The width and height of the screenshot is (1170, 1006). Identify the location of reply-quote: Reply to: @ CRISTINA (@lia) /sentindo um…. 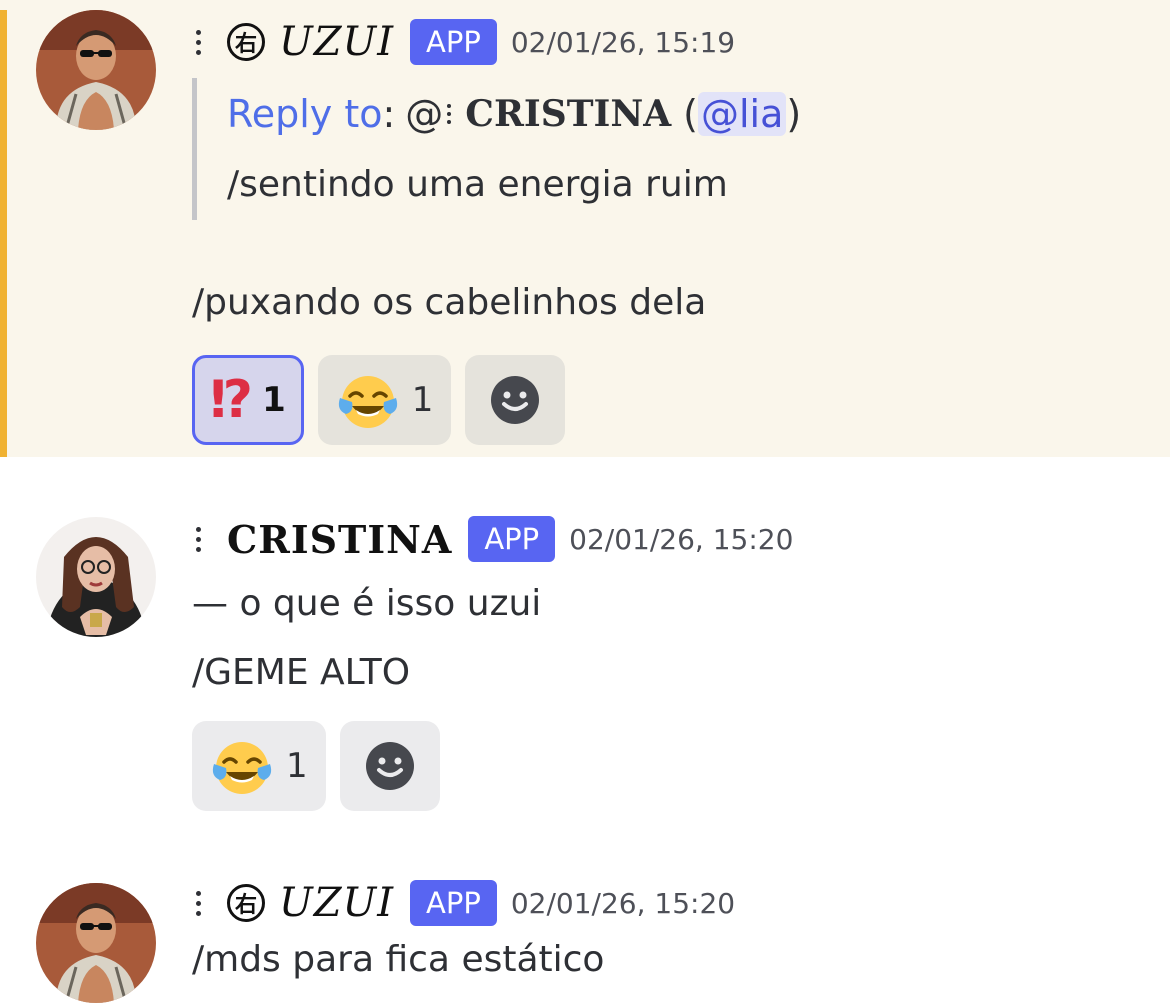
(544, 149).